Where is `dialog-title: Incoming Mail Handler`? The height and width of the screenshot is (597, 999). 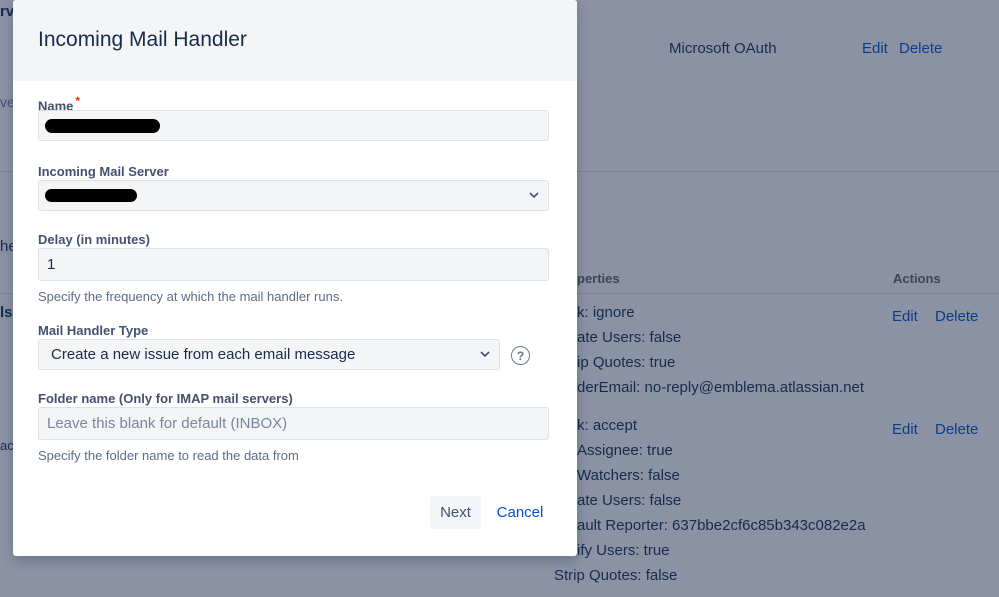 dialog-title: Incoming Mail Handler is located at coordinates (142, 39).